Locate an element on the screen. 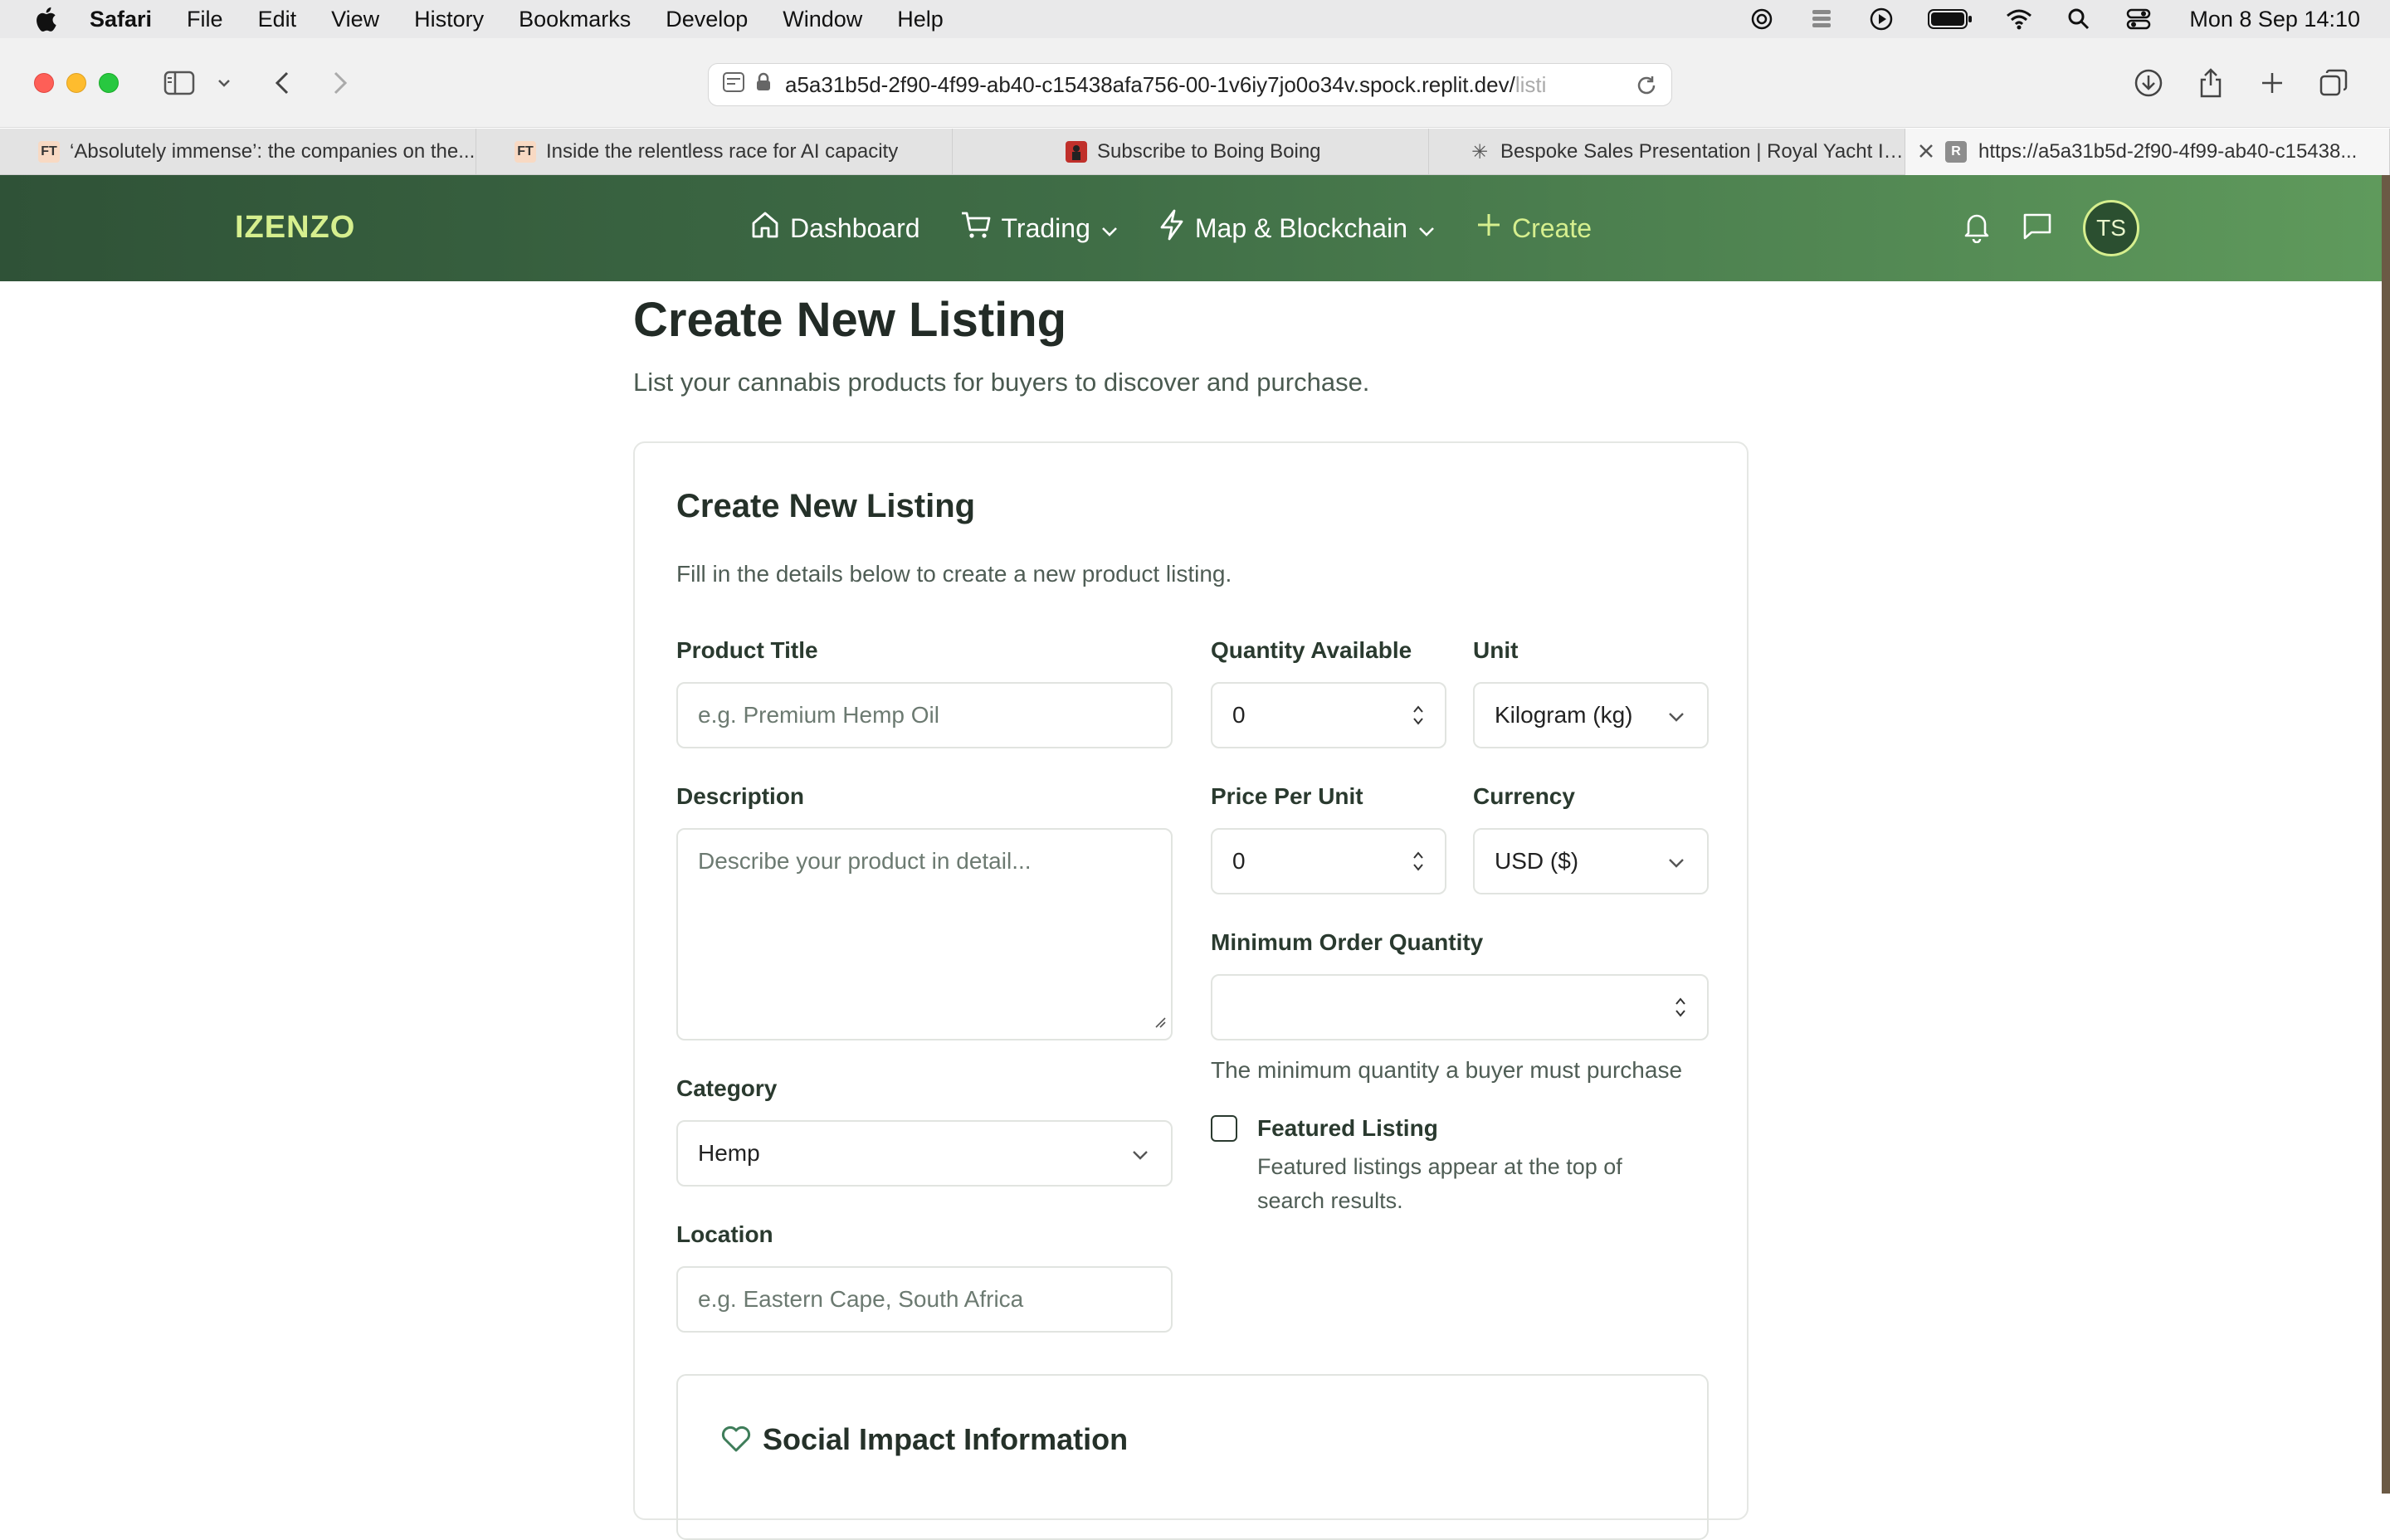  unit-select: Kilogram (kg) is located at coordinates (1591, 715).